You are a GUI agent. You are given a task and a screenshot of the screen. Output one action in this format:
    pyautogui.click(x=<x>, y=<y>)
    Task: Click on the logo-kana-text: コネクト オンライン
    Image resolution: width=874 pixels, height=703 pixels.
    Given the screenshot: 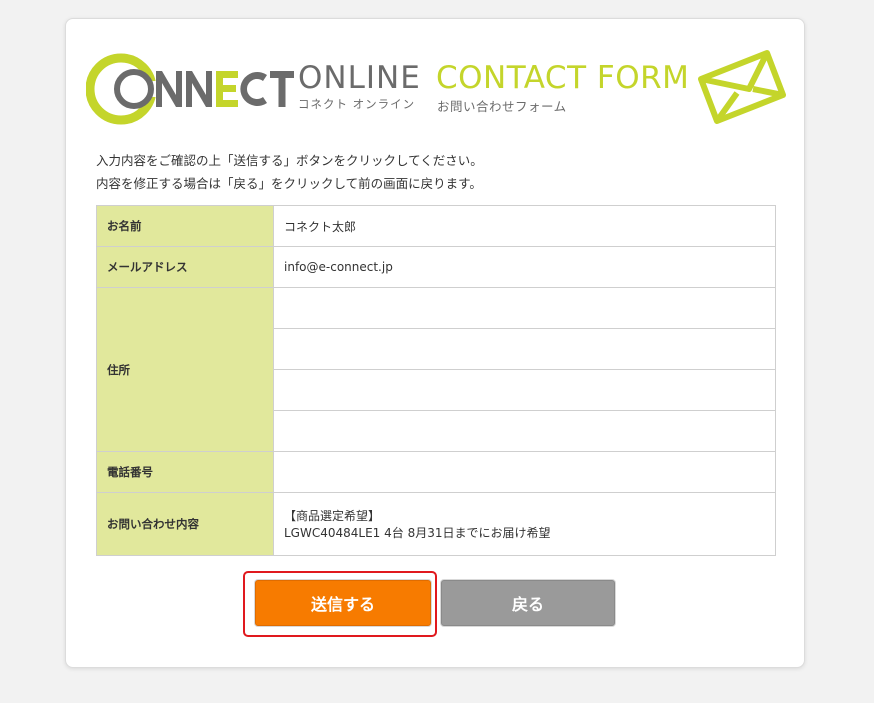 What is the action you would take?
    pyautogui.click(x=357, y=104)
    